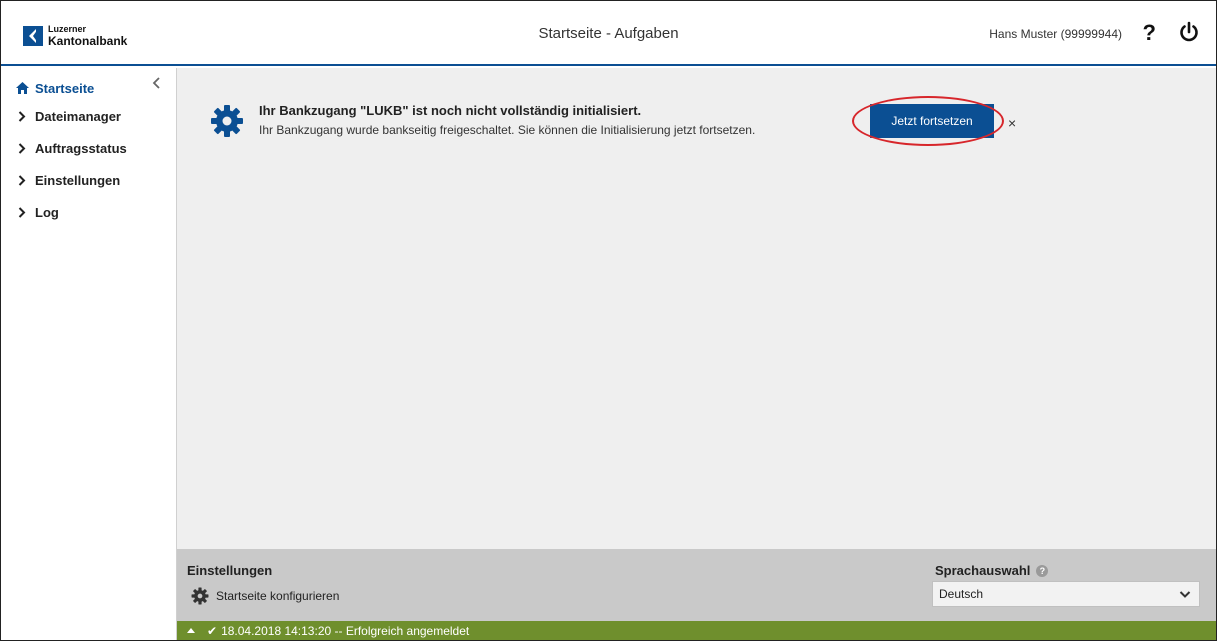  Describe the element at coordinates (88, 212) in the screenshot. I see `sidebar-item-log: Log` at that location.